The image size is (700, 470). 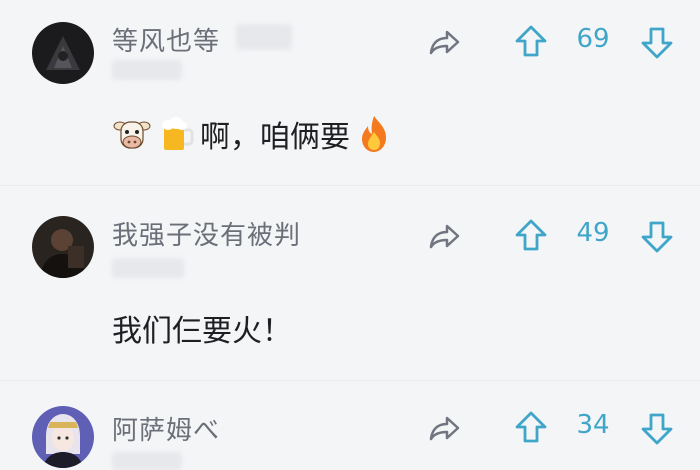 I want to click on comment-actions: 49, so click(x=555, y=236).